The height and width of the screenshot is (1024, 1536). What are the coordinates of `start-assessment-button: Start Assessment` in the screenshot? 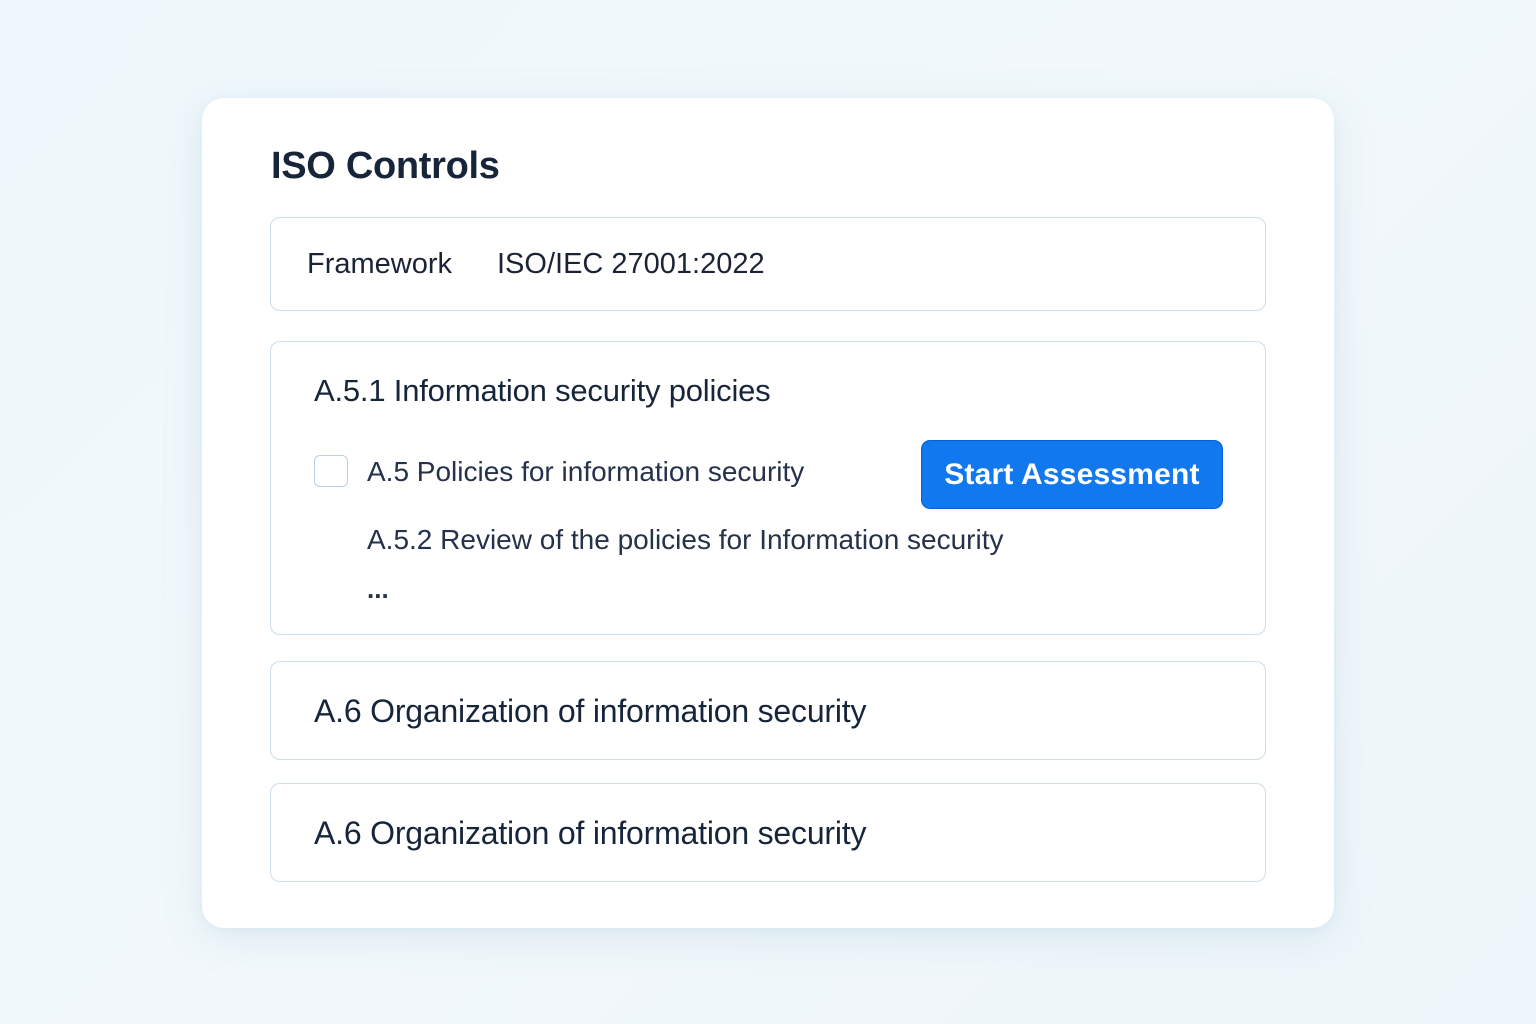 It's located at (1072, 474).